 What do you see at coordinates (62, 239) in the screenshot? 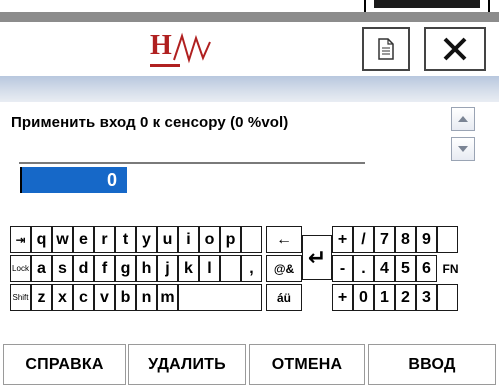
I see `key-w: w` at bounding box center [62, 239].